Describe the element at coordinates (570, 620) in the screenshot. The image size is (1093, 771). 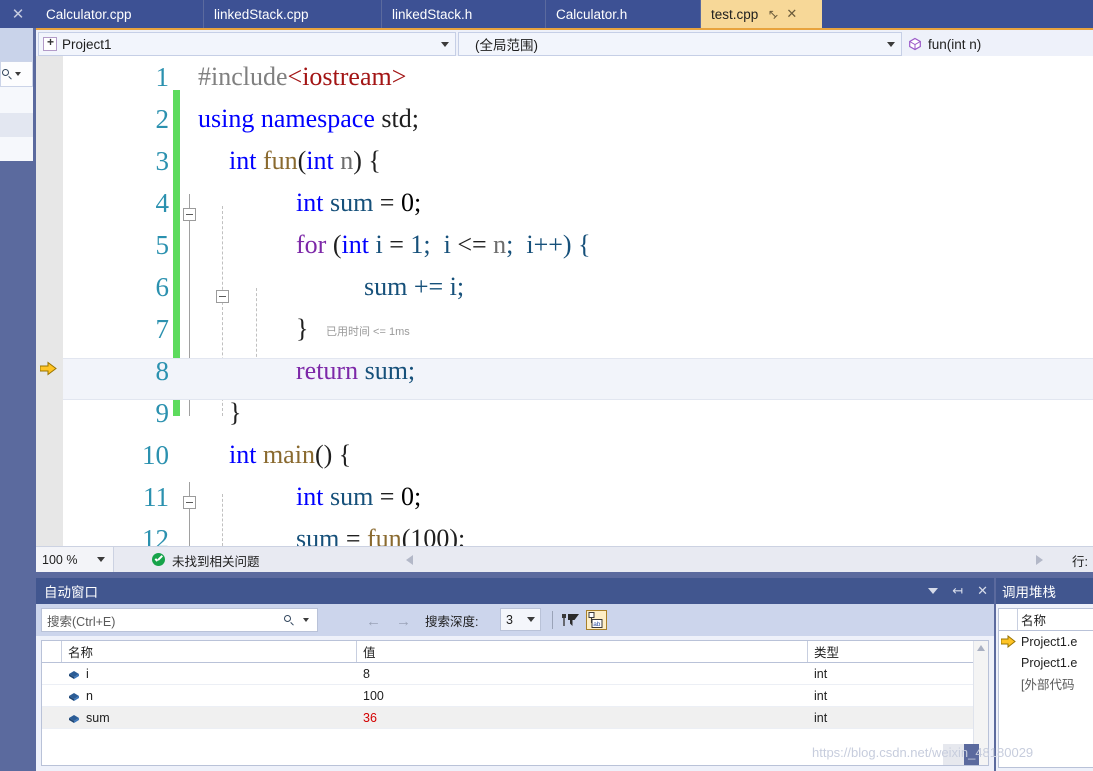
I see `filter-pin-icon` at that location.